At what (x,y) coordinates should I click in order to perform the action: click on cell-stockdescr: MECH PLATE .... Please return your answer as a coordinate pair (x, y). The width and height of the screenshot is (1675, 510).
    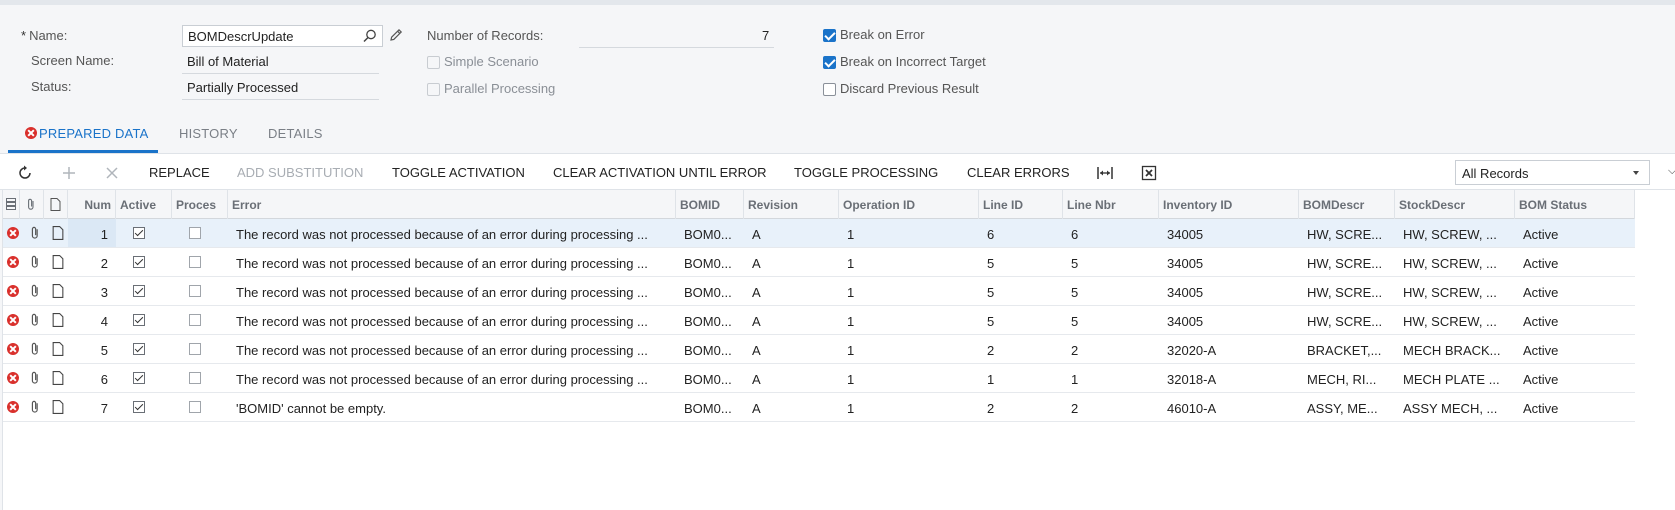
    Looking at the image, I should click on (1455, 378).